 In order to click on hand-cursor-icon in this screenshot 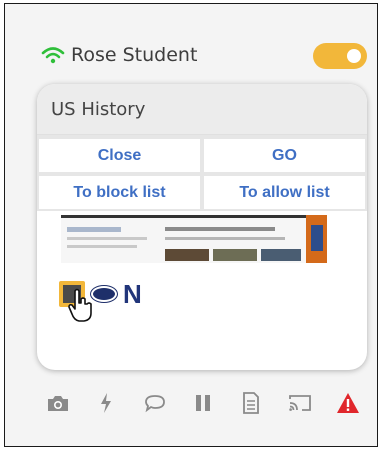, I will do `click(80, 305)`.